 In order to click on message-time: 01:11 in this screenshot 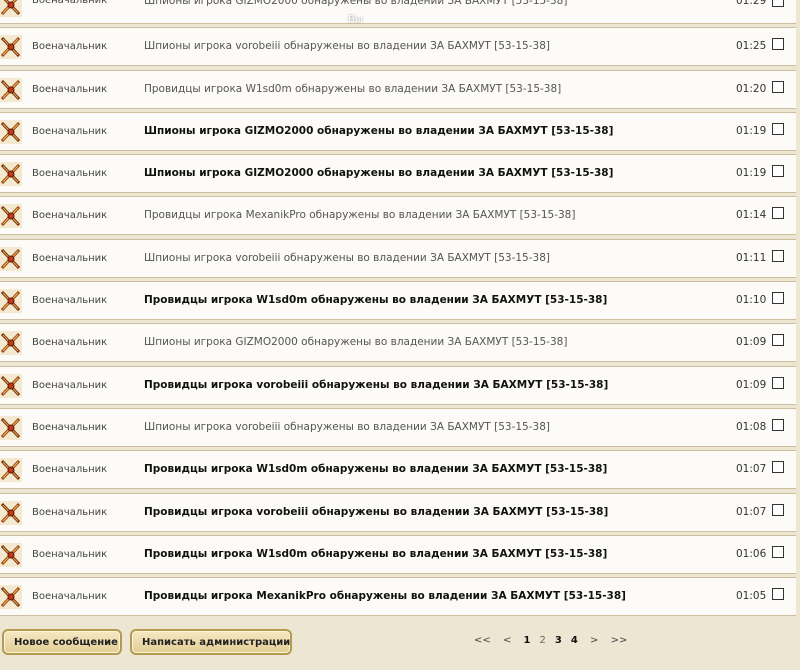, I will do `click(751, 257)`.